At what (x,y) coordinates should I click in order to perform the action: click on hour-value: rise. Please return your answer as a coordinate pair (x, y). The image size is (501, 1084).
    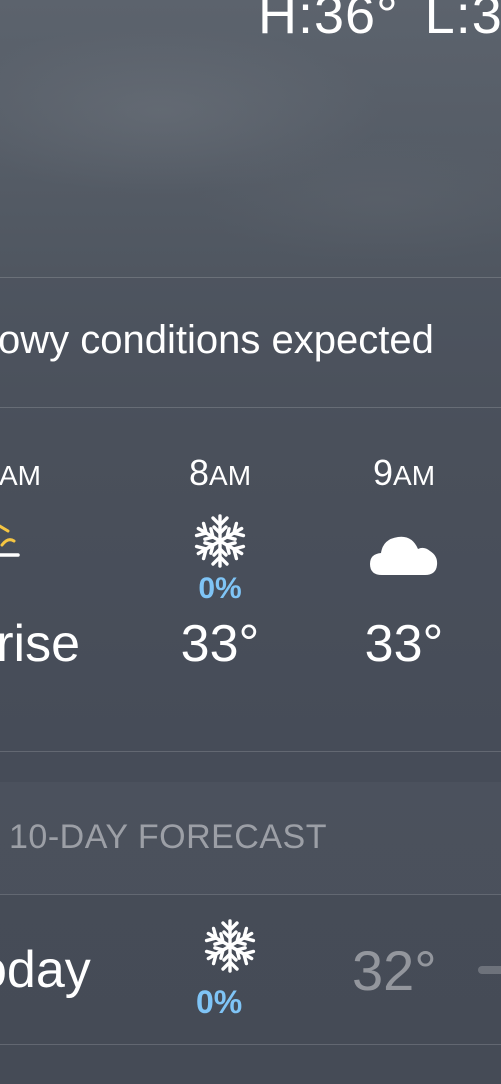
    Looking at the image, I should click on (40, 644).